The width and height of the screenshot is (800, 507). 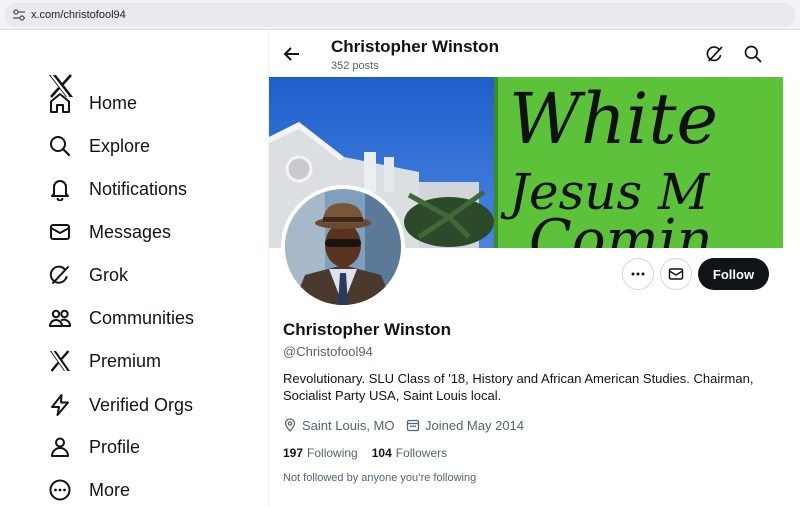 What do you see at coordinates (60, 447) in the screenshot?
I see `person-icon` at bounding box center [60, 447].